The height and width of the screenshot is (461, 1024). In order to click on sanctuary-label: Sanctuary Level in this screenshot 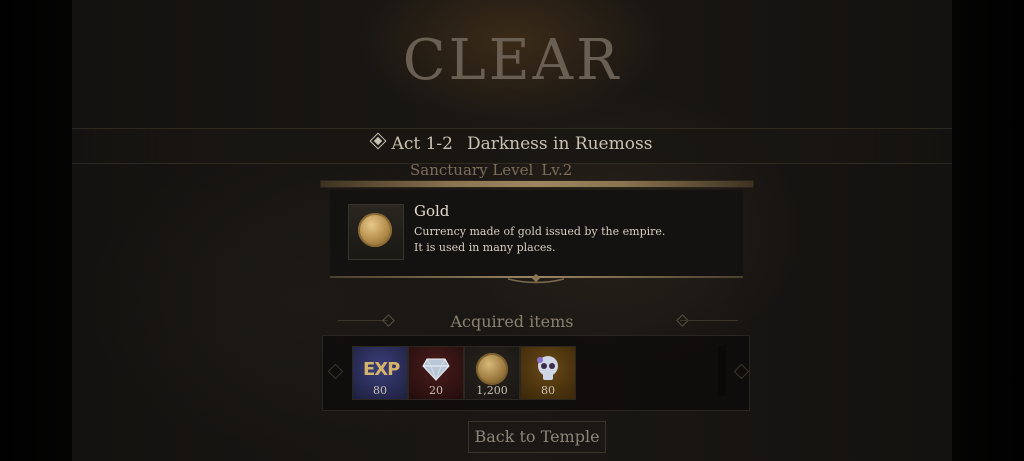, I will do `click(472, 170)`.